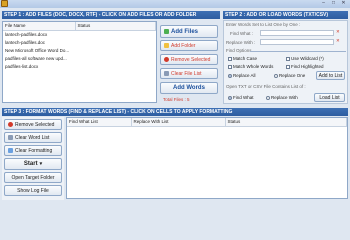  I want to click on find-options-label: Find Options, so click(239, 50).